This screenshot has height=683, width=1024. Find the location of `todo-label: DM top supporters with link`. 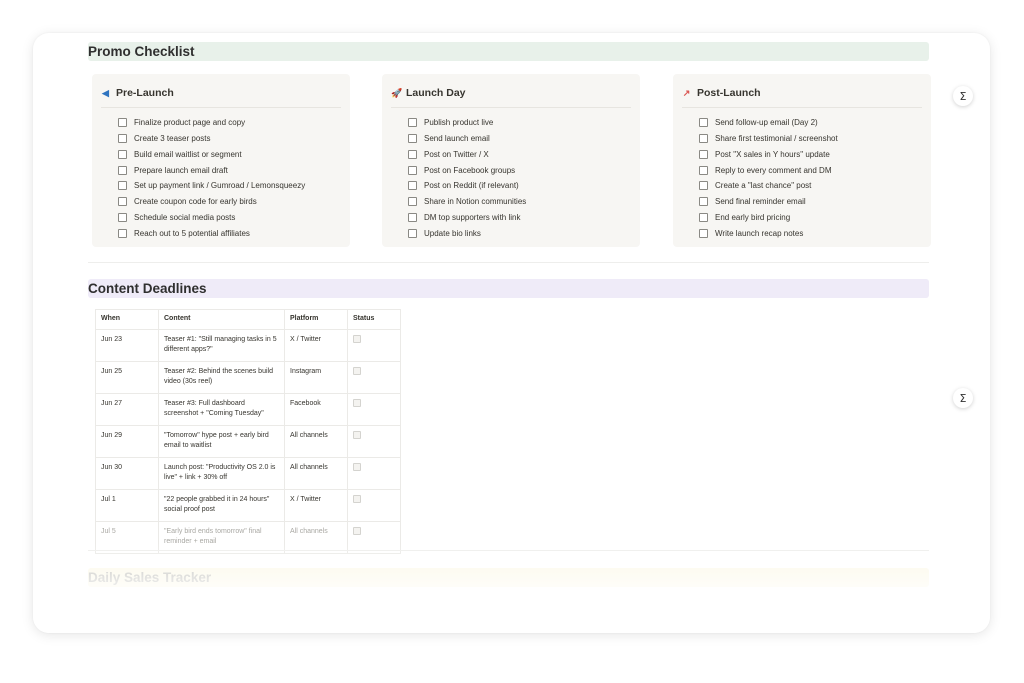

todo-label: DM top supporters with link is located at coordinates (472, 217).